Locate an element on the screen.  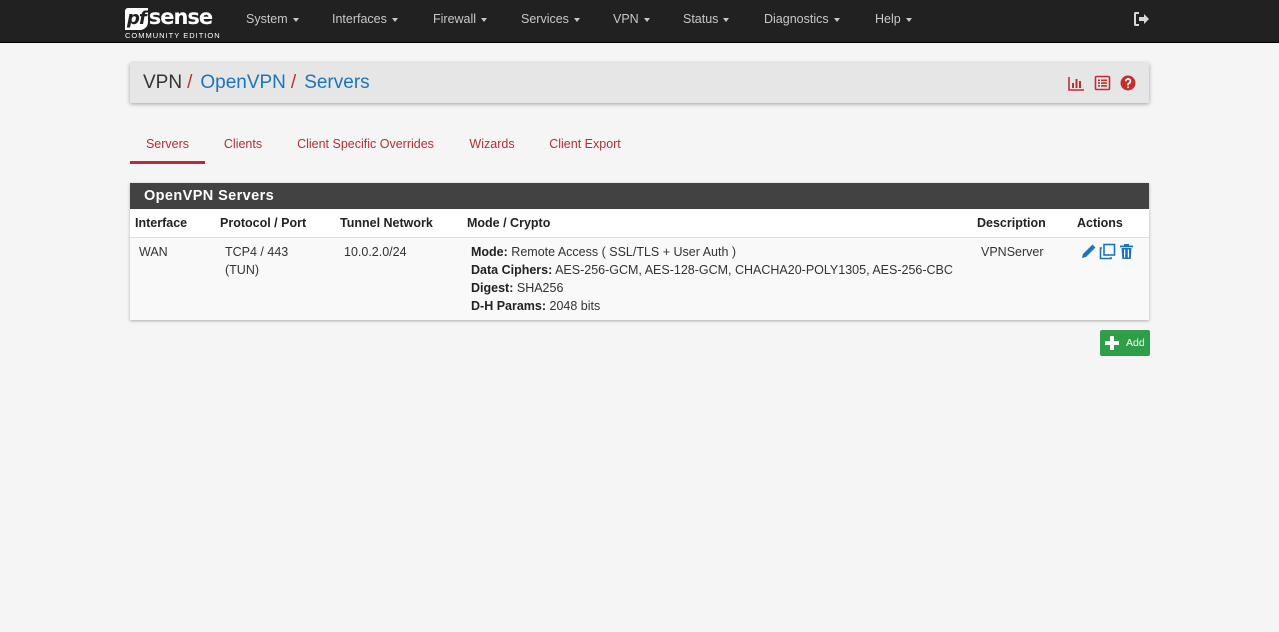
nav-services: Services is located at coordinates (550, 19).